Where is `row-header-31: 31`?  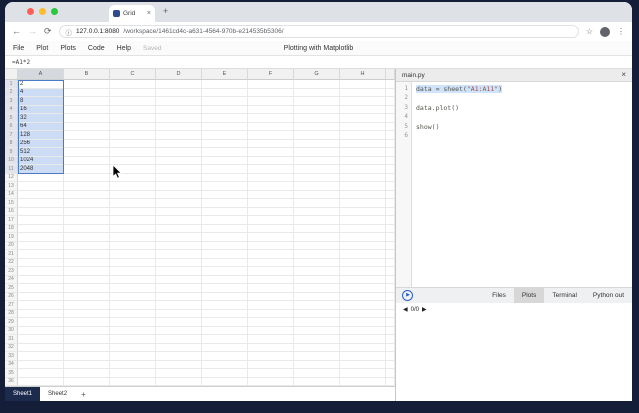 row-header-31: 31 is located at coordinates (11, 339).